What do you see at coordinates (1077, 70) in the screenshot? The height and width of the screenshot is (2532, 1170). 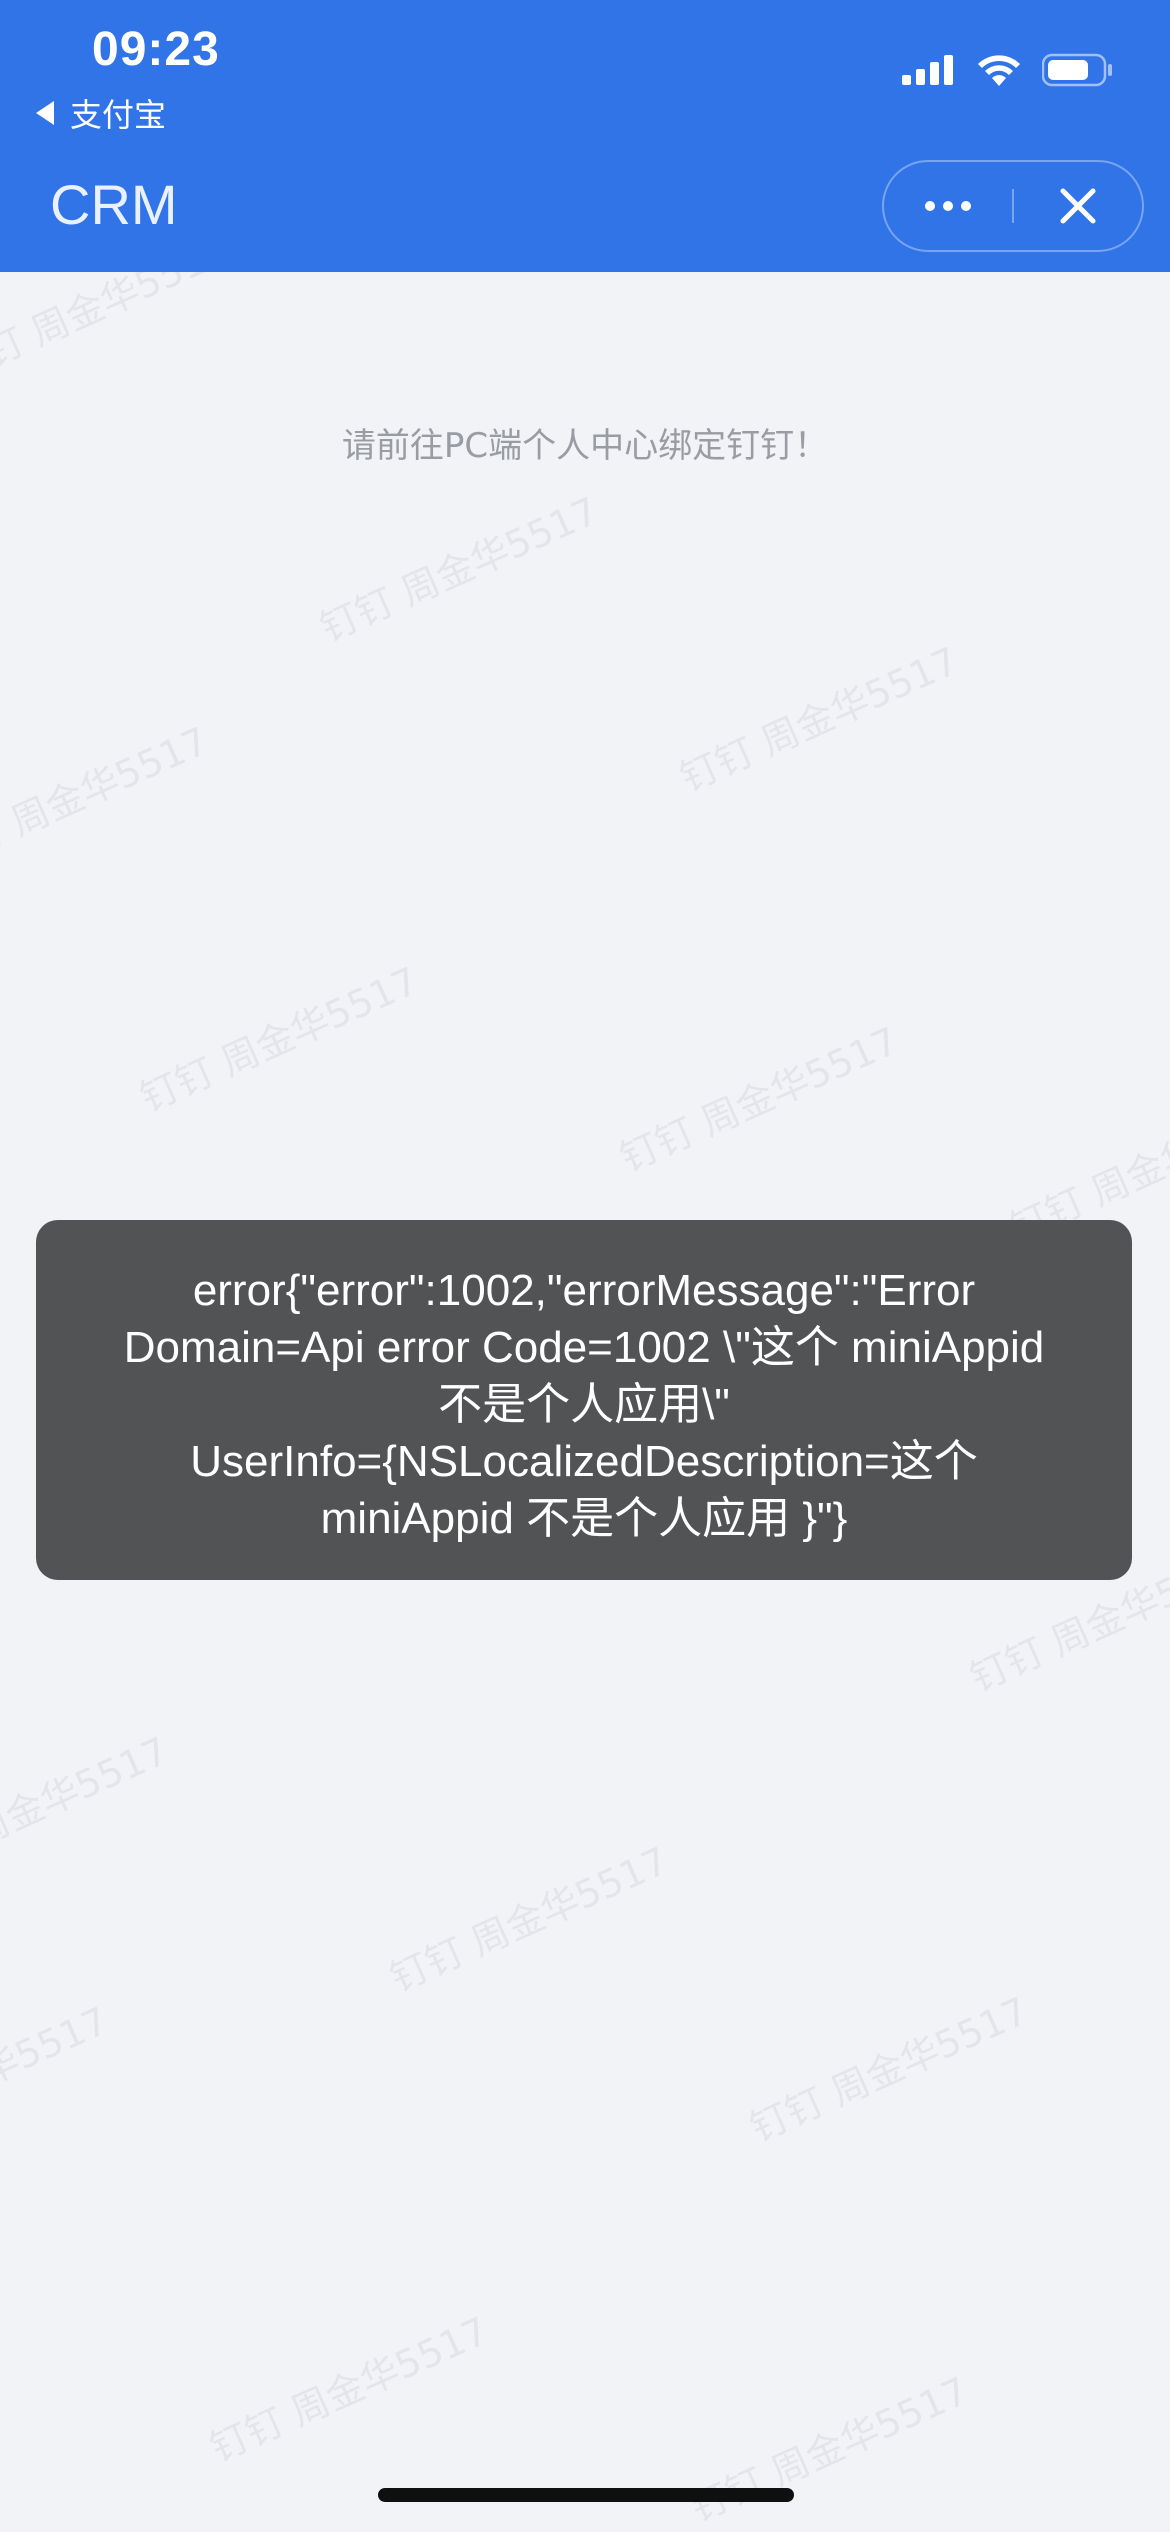 I see `battery-icon` at bounding box center [1077, 70].